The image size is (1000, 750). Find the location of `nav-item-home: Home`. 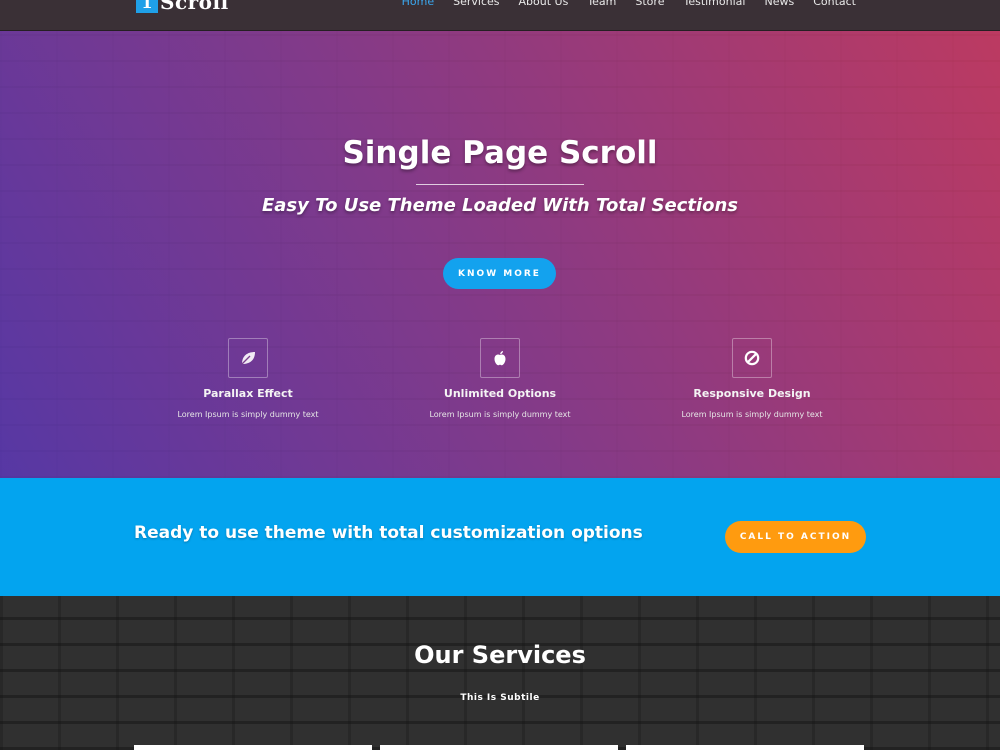

nav-item-home: Home is located at coordinates (418, 4).